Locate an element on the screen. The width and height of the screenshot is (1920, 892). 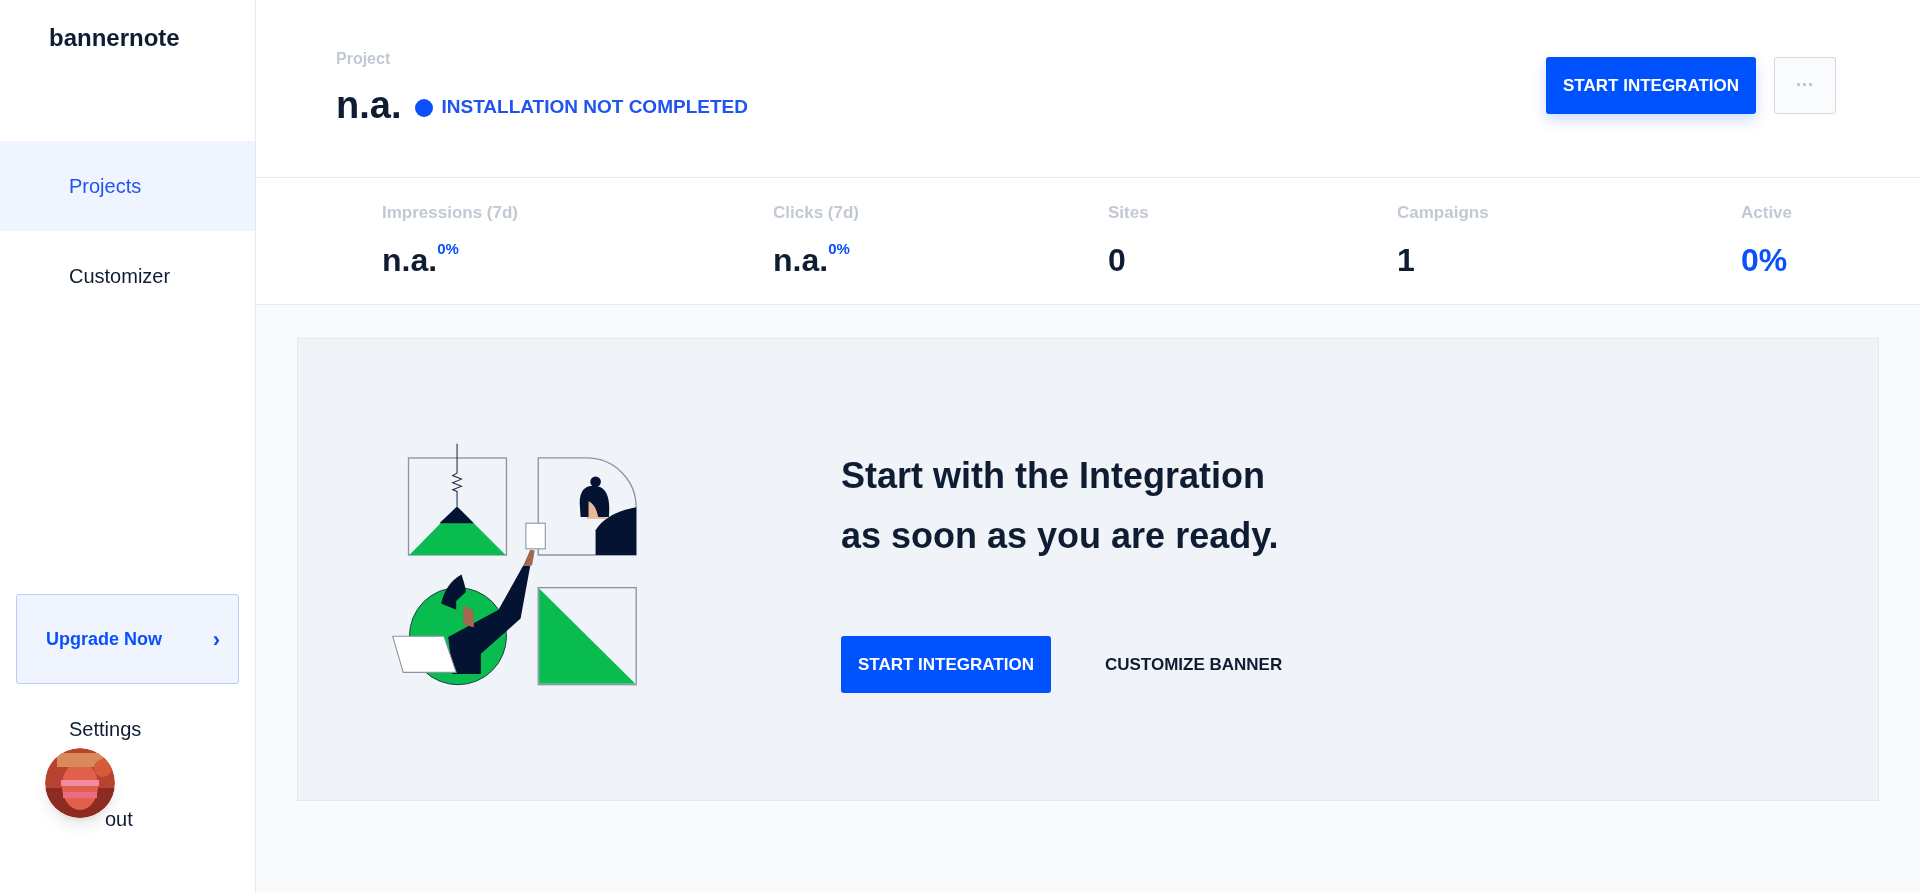
upgrade-button: Upgrade Now › is located at coordinates (127, 639).